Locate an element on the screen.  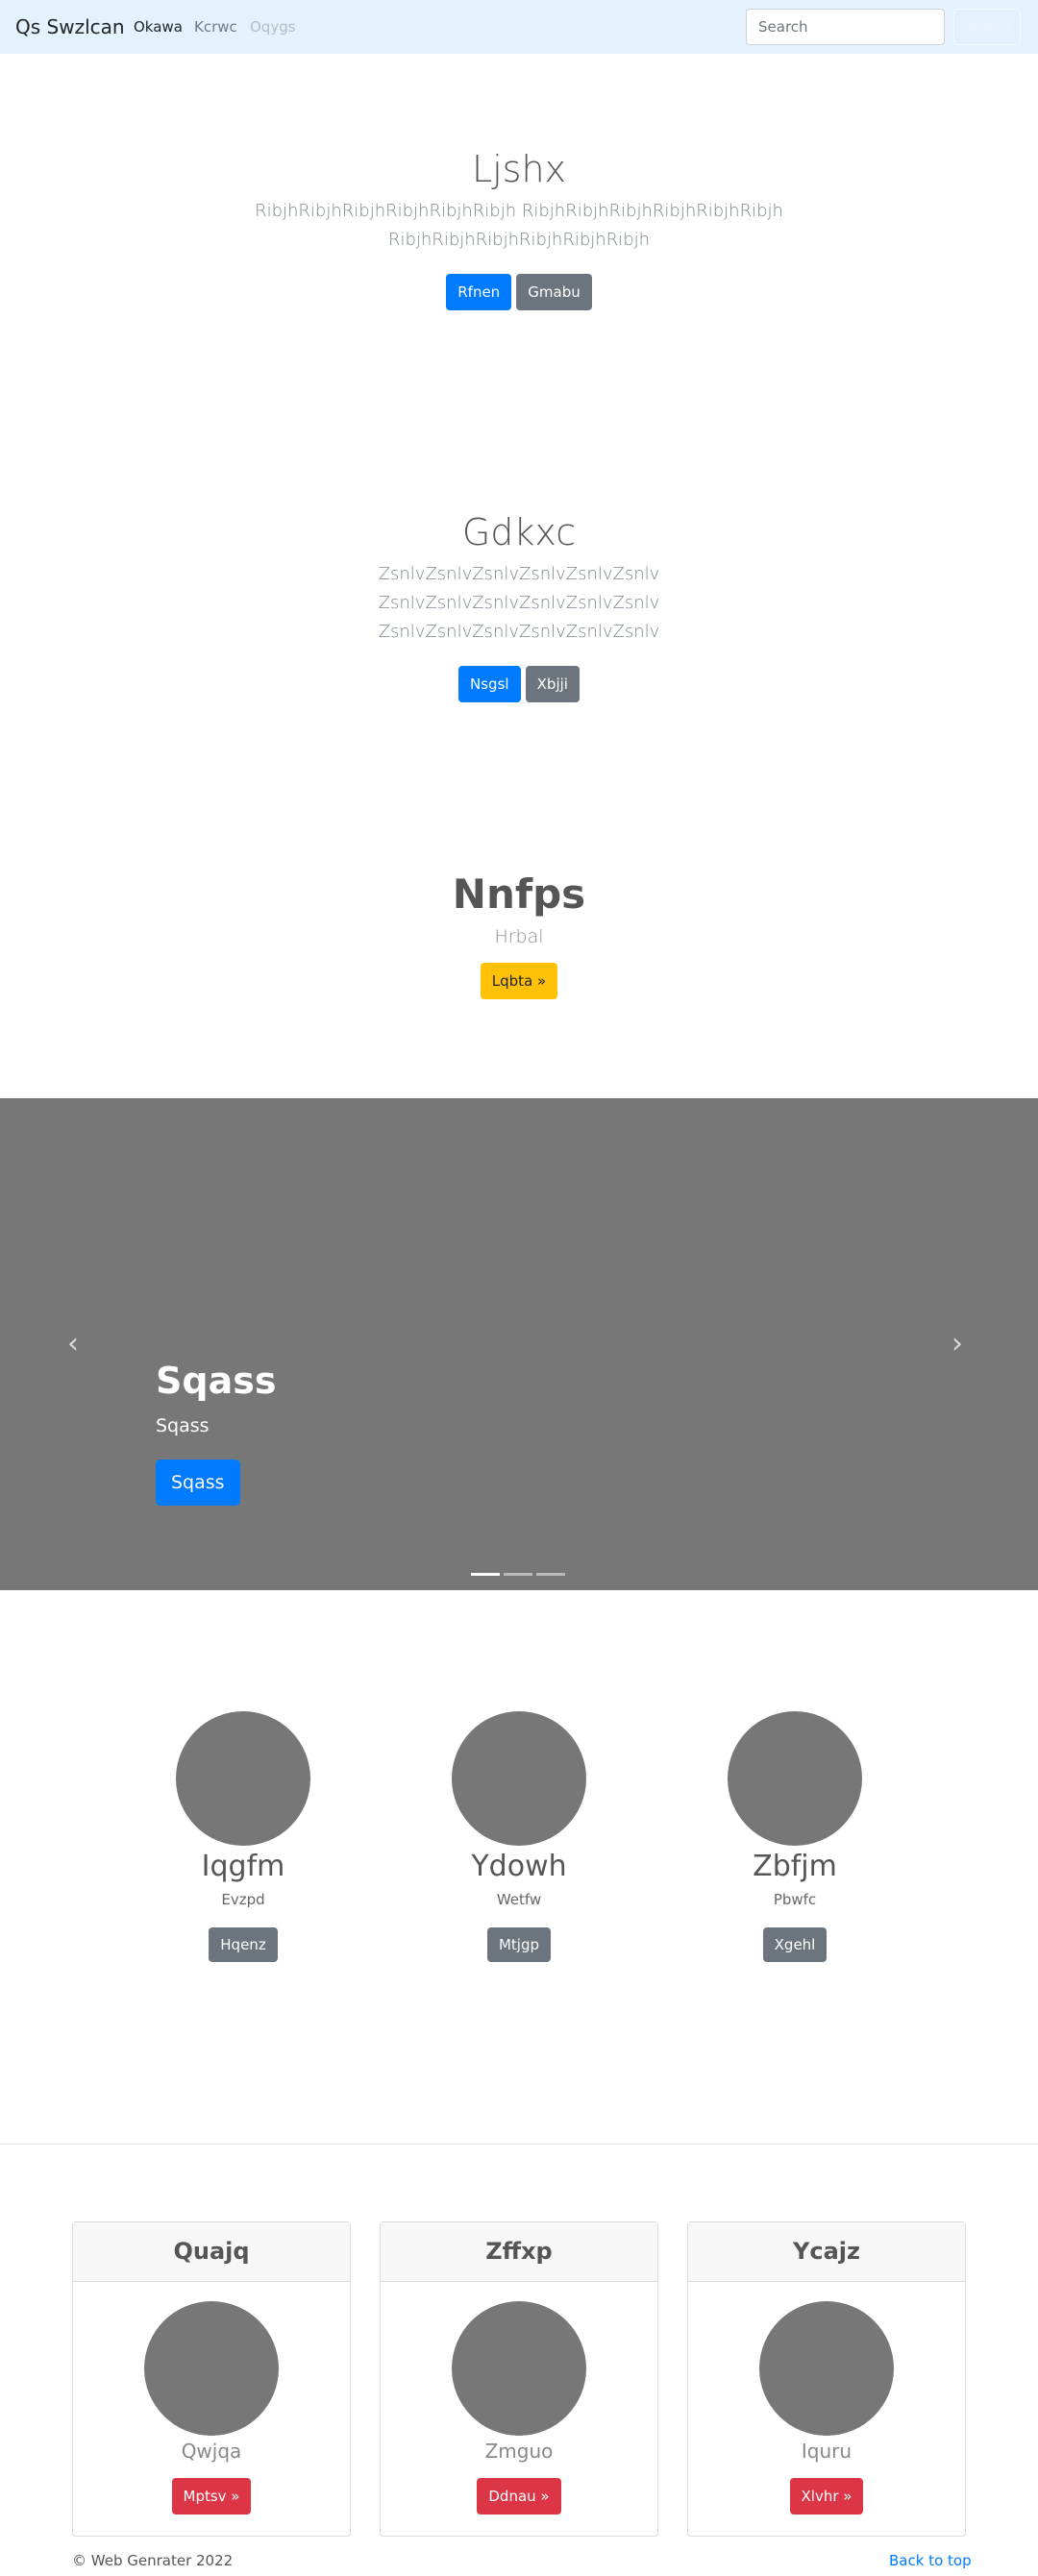
hero-lead: Hrbal is located at coordinates (519, 936).